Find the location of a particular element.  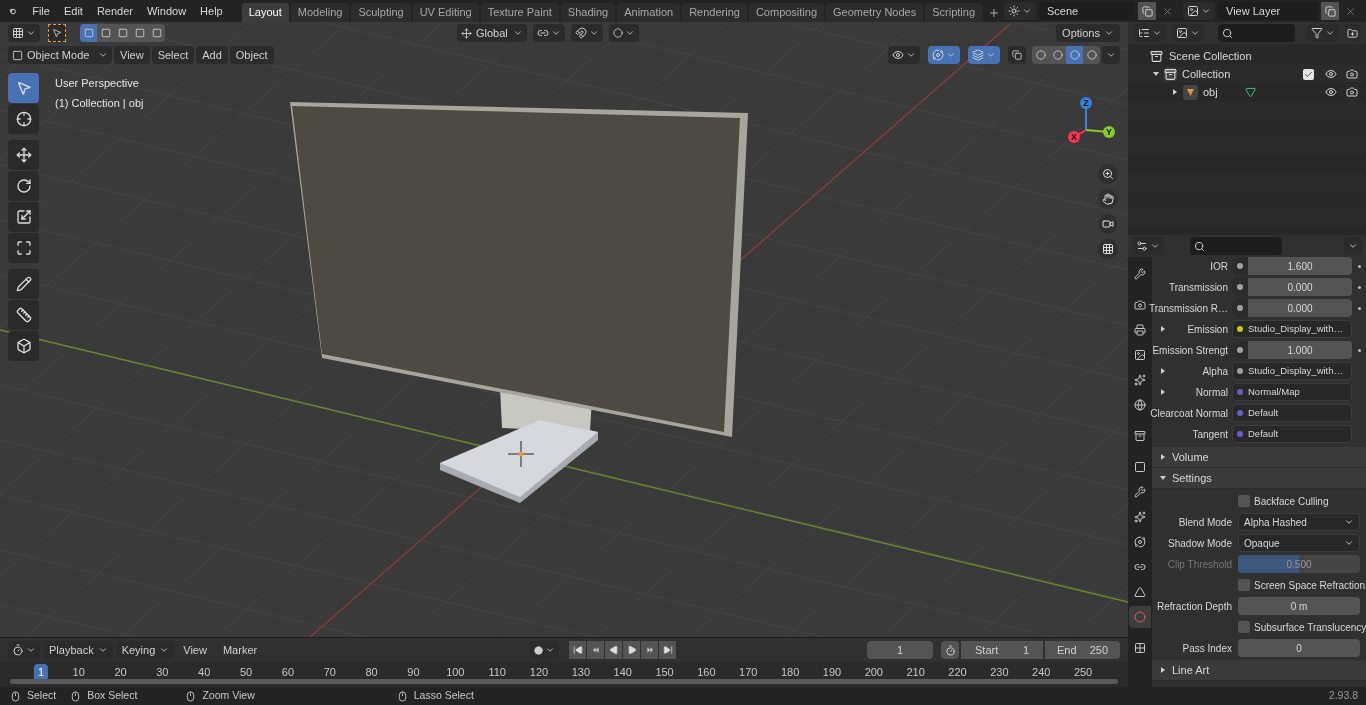

workspace-tab: Layout is located at coordinates (265, 12).